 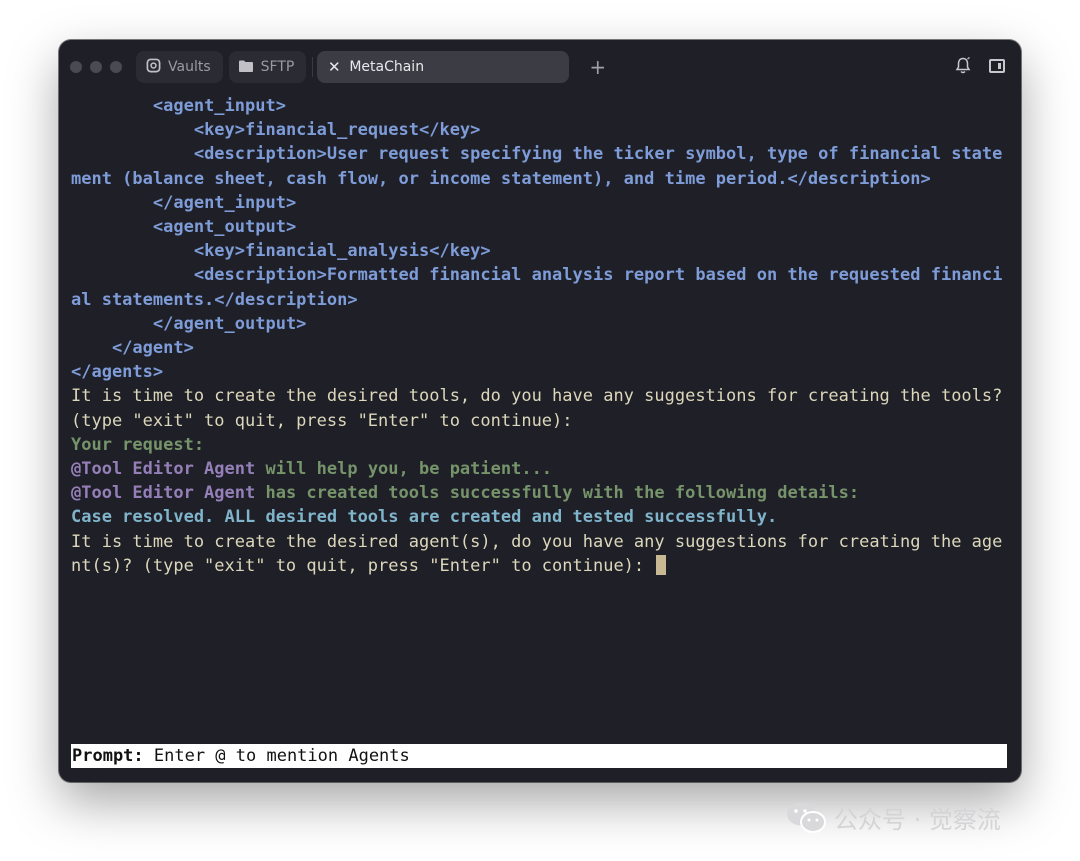 I want to click on window-controls, so click(x=96, y=67).